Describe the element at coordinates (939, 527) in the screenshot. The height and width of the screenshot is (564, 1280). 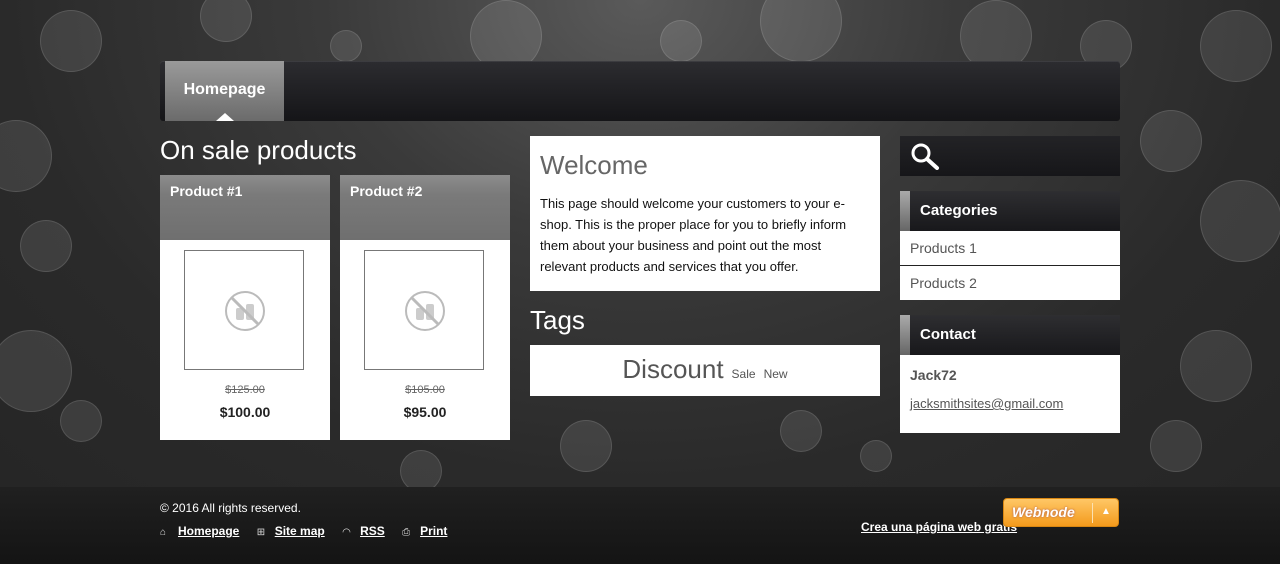
I see `create-website-link: Crea una página web gratis` at that location.